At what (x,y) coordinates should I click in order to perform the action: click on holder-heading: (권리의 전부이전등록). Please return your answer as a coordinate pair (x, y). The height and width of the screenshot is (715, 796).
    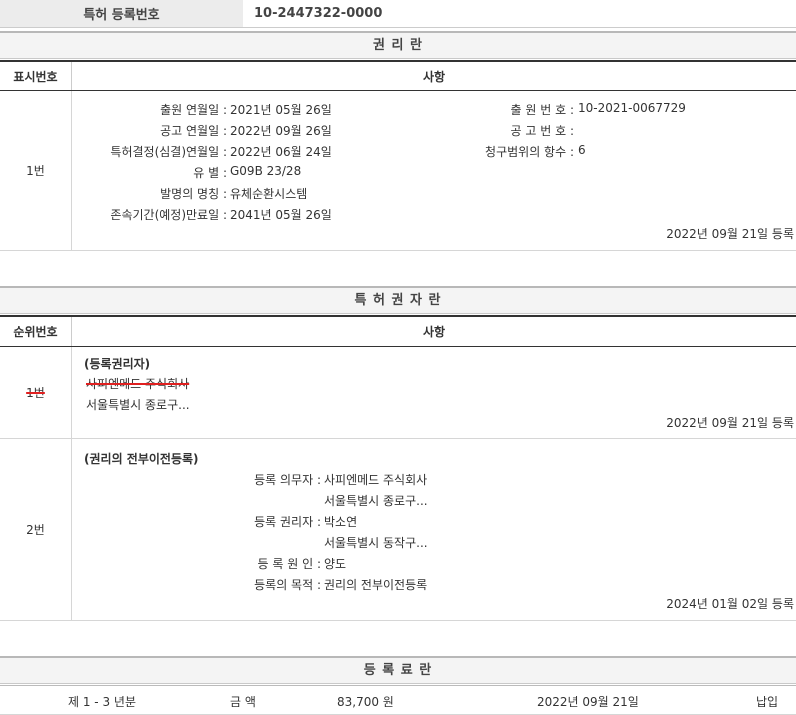
    Looking at the image, I should click on (141, 459).